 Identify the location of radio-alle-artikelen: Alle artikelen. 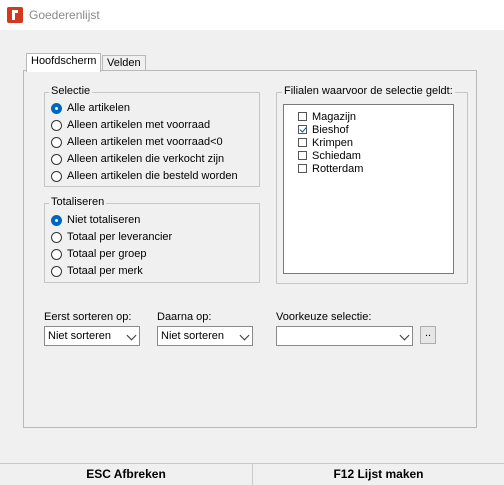
(144, 108).